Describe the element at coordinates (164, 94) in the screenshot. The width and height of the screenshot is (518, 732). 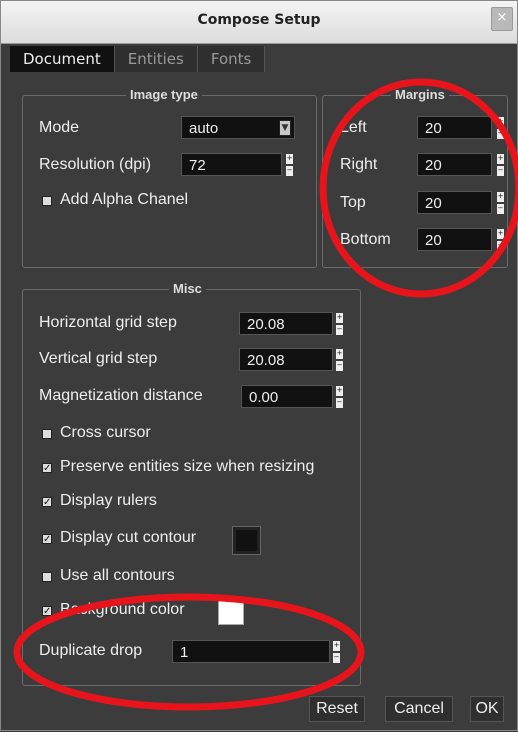
I see `image-type-title: Image type` at that location.